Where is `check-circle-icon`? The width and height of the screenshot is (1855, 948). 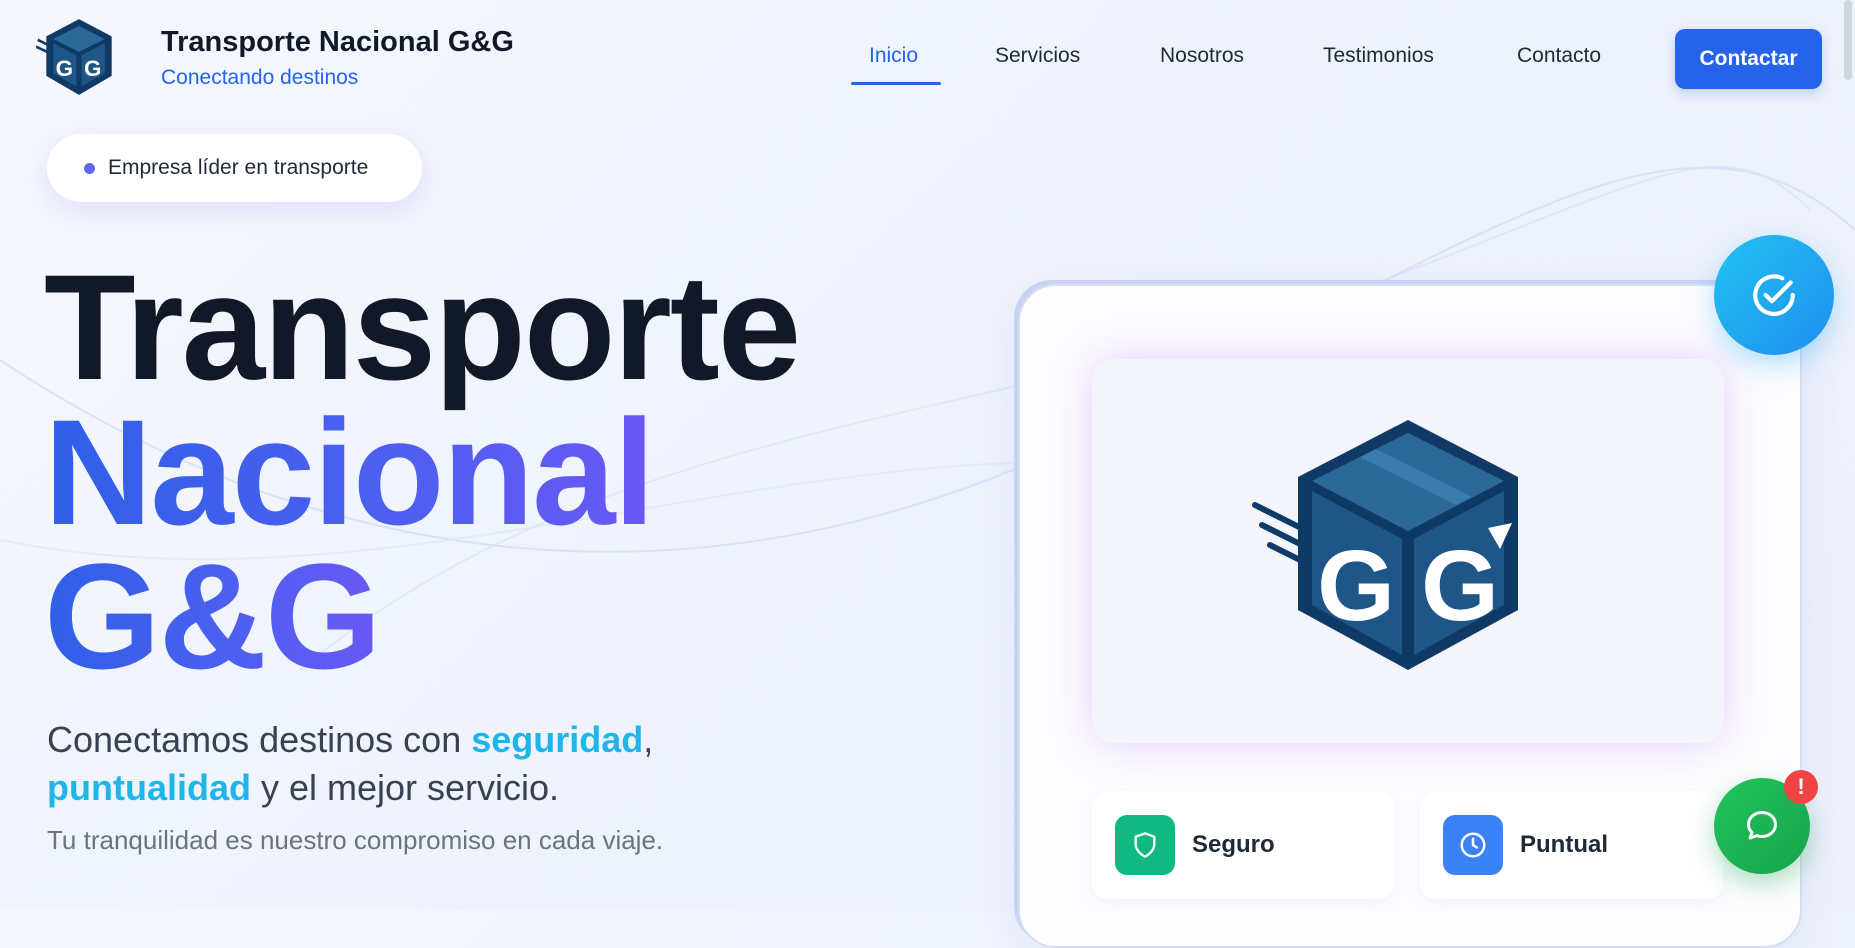
check-circle-icon is located at coordinates (1774, 295).